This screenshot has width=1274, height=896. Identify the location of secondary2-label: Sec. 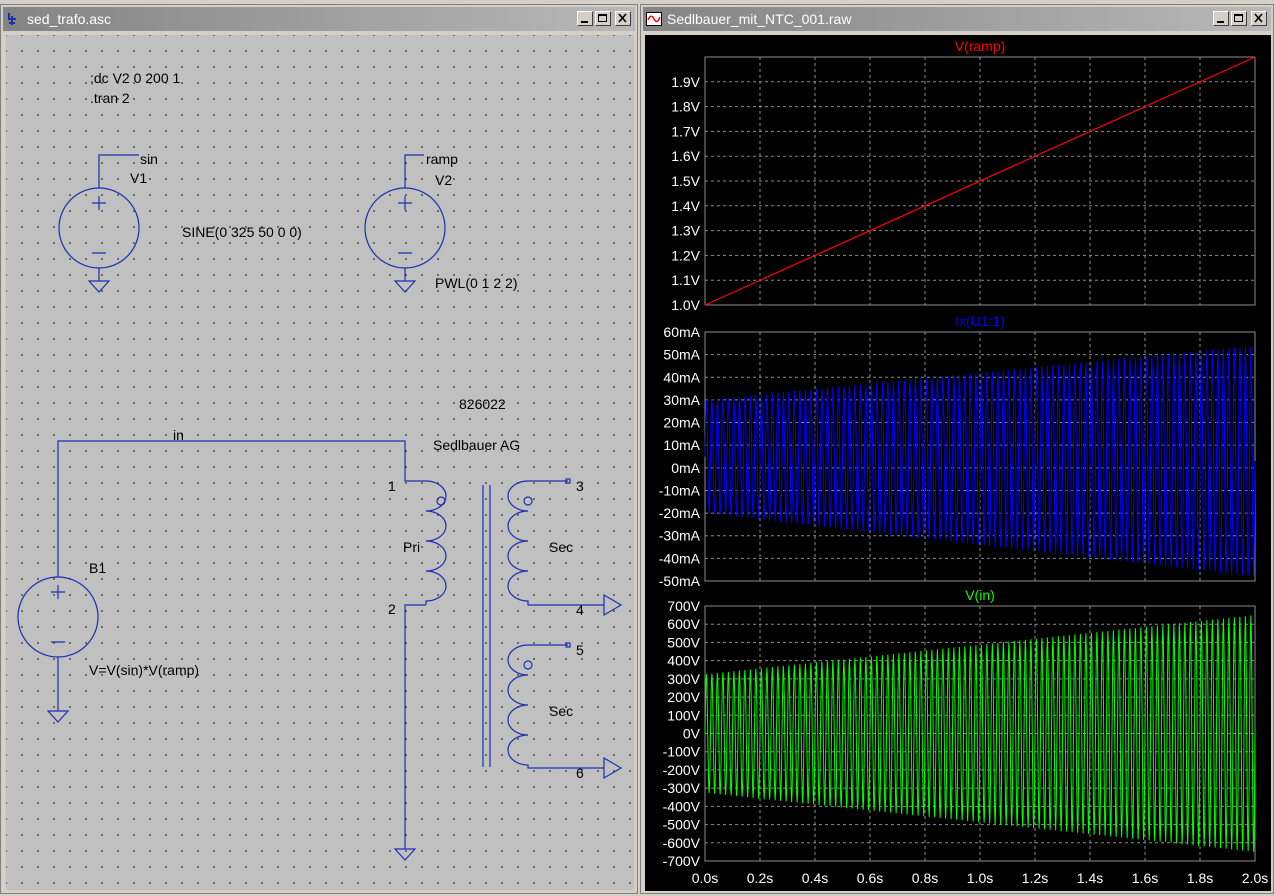
(561, 711).